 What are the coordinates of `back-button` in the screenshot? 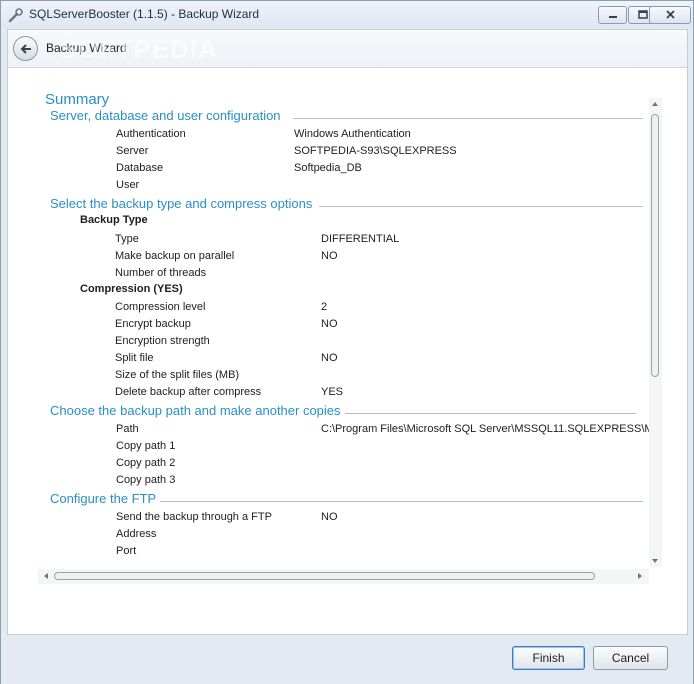 It's located at (25, 48).